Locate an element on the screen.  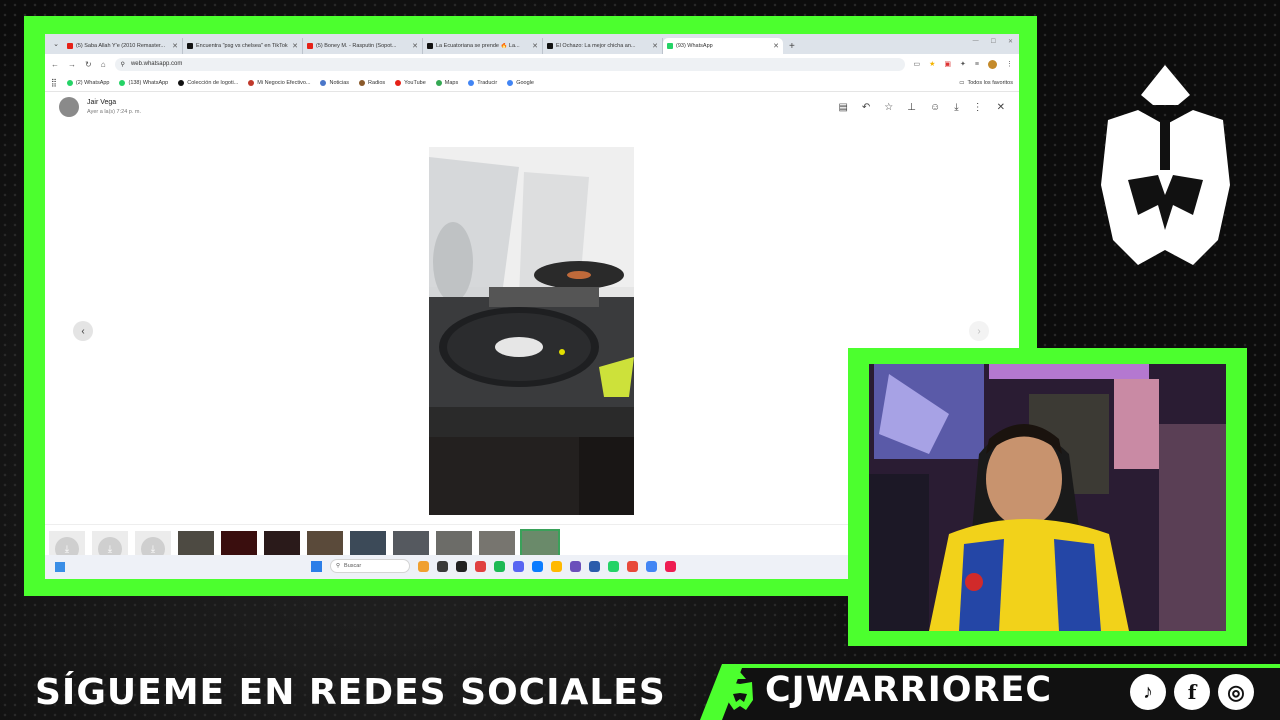
minimize-icon: — is located at coordinates (976, 41).